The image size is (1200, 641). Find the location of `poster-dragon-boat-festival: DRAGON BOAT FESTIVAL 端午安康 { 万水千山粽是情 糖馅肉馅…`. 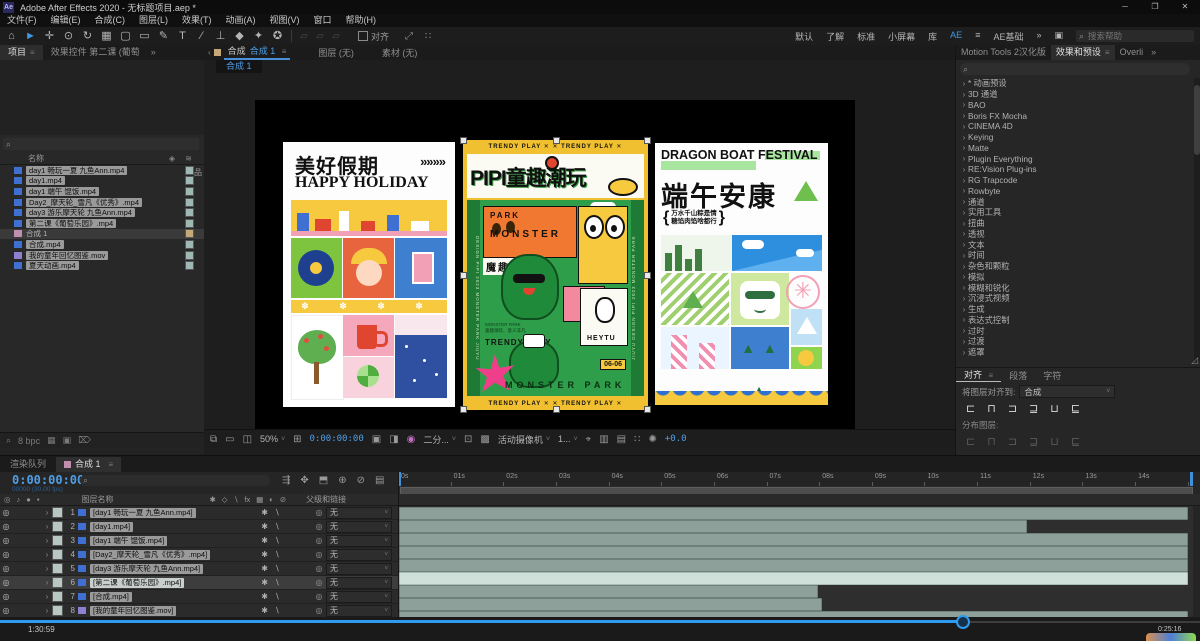

poster-dragon-boat-festival: DRAGON BOAT FESTIVAL 端午安康 { 万水千山粽是情 糖馅肉馅… is located at coordinates (741, 274).